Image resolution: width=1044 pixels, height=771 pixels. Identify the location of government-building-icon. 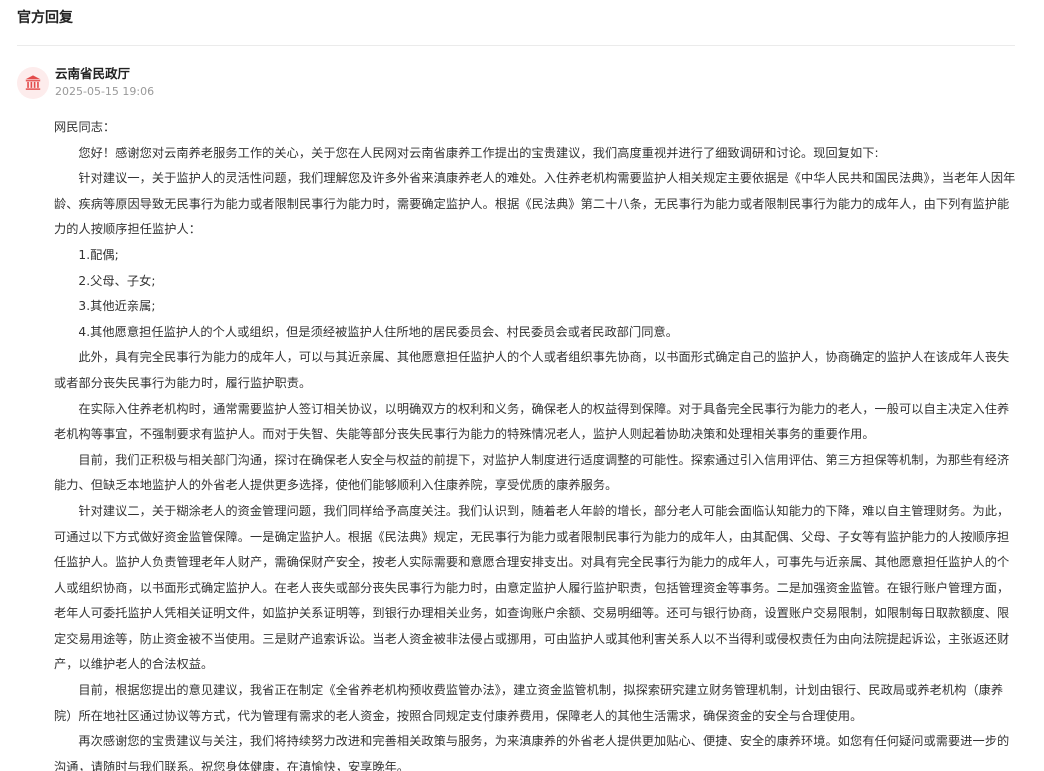
(33, 83).